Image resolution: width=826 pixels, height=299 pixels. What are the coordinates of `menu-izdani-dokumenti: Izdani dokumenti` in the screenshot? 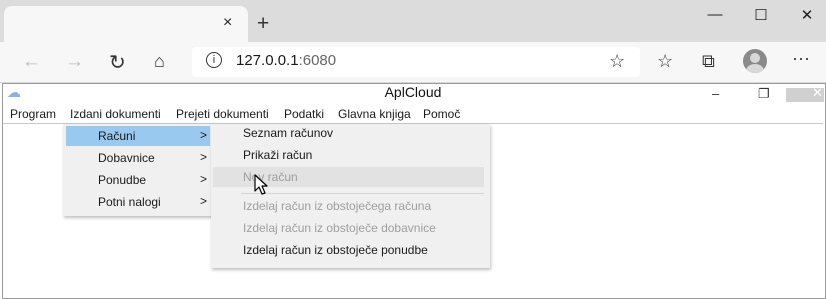 It's located at (115, 114).